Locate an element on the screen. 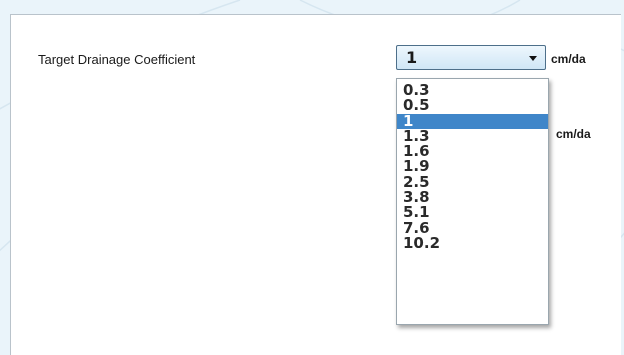  dropdown-option: 10.2 is located at coordinates (472, 243).